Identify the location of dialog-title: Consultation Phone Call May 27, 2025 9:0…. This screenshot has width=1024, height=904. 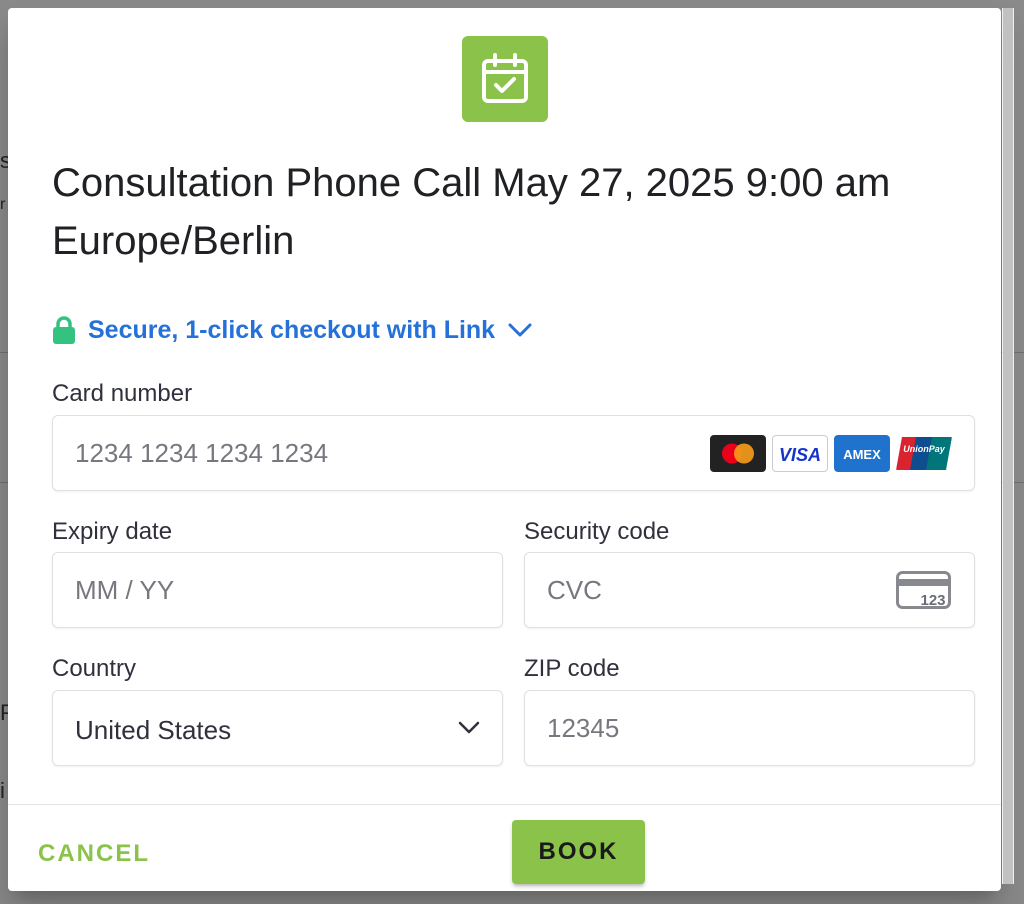
(471, 212).